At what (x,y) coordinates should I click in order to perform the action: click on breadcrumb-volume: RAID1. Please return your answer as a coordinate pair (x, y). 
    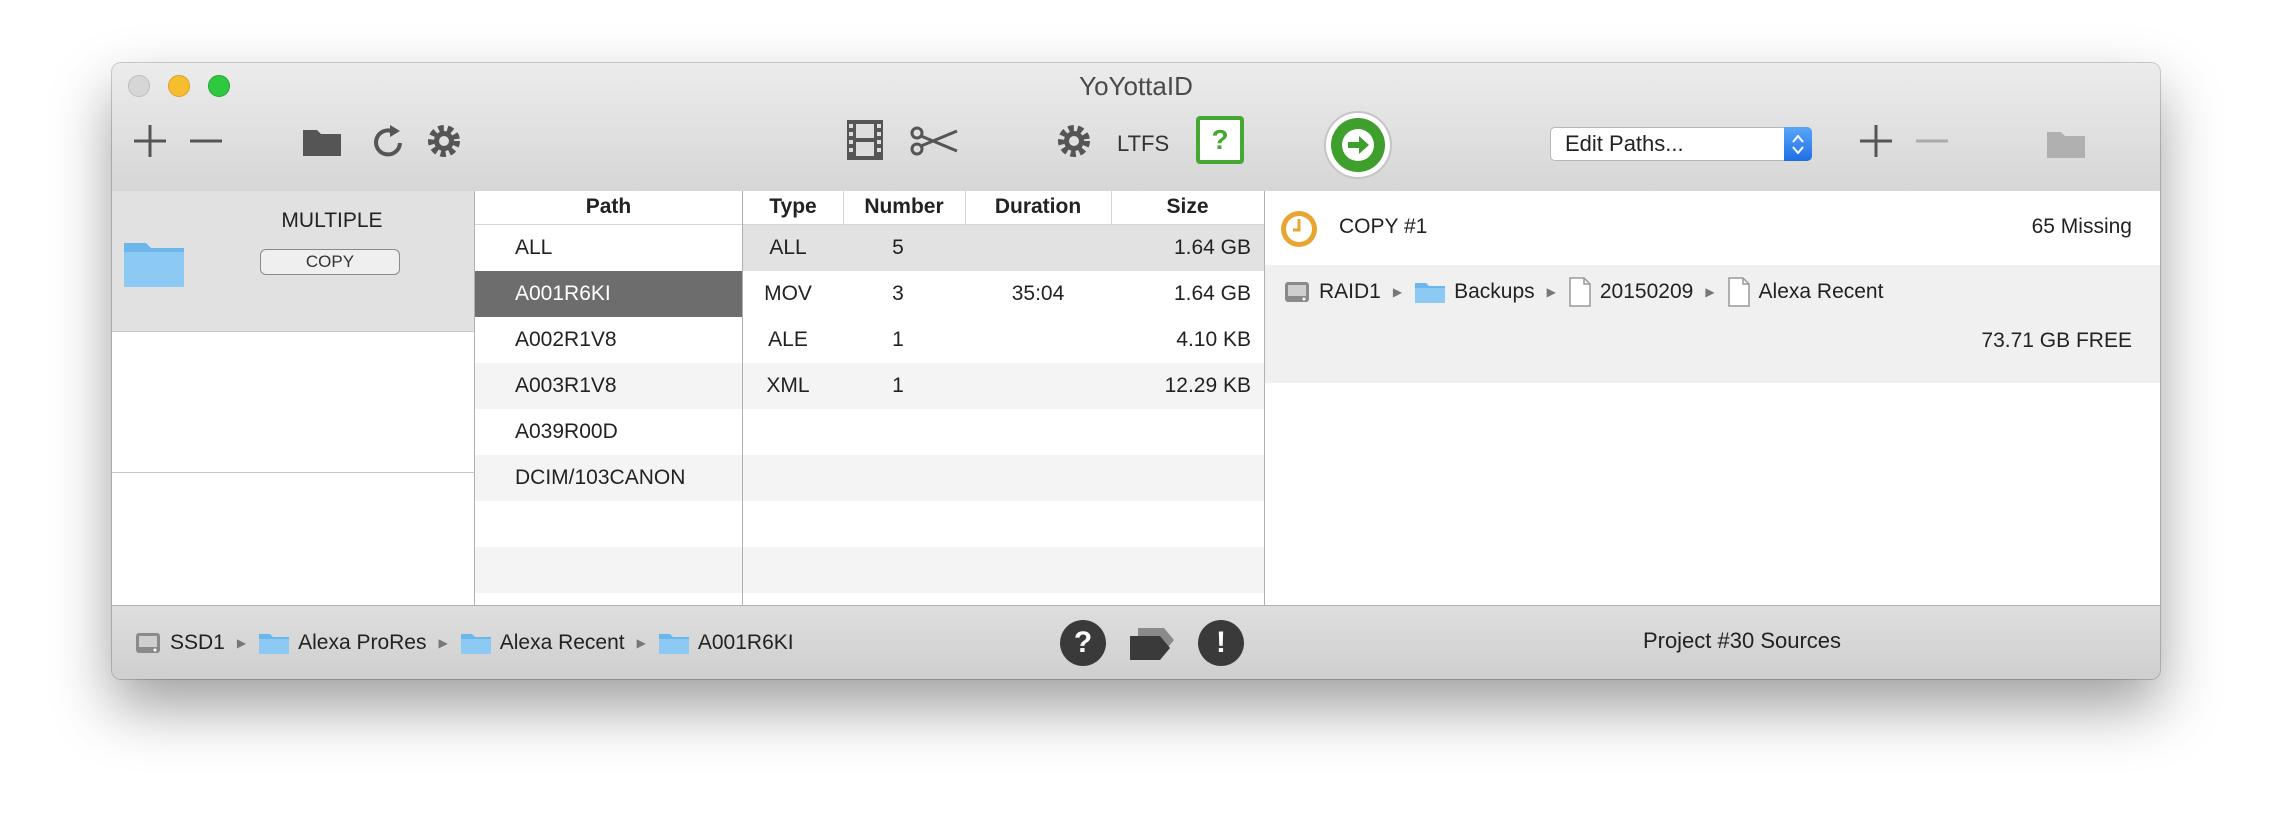
    Looking at the image, I should click on (1350, 292).